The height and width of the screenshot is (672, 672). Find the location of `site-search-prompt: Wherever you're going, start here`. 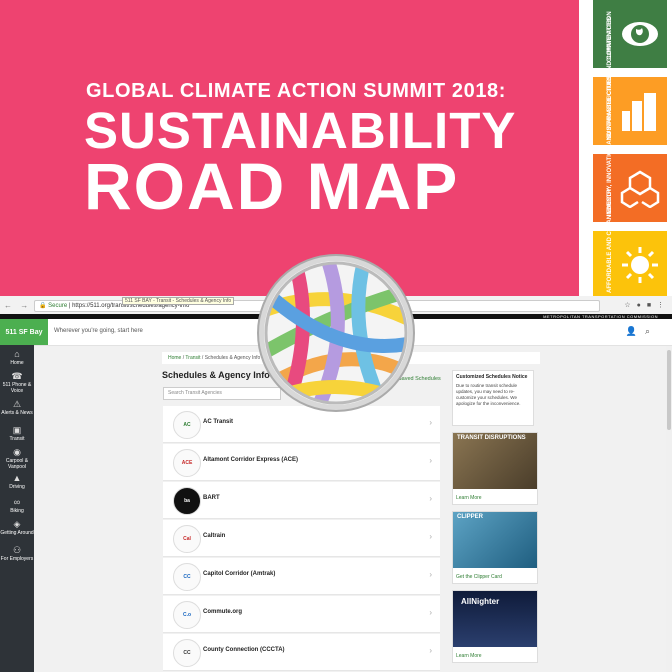

site-search-prompt: Wherever you're going, start here is located at coordinates (98, 331).